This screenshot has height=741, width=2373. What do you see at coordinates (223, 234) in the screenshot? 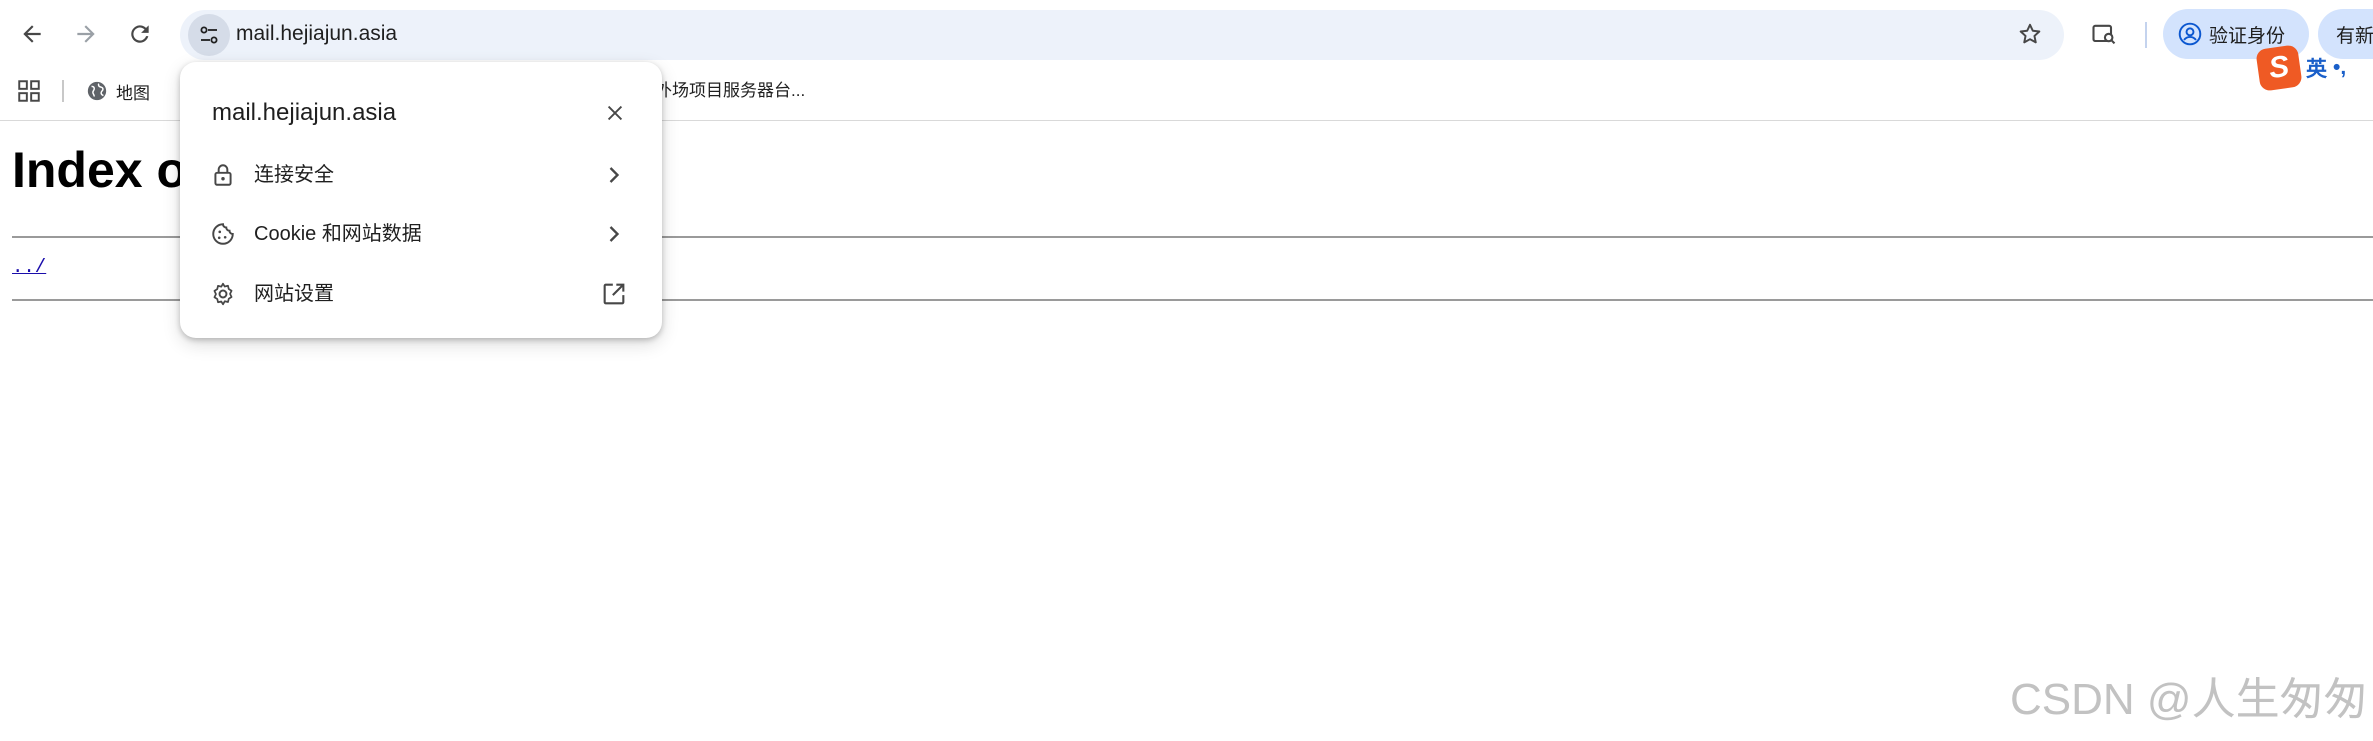
I see `cookie-icon` at bounding box center [223, 234].